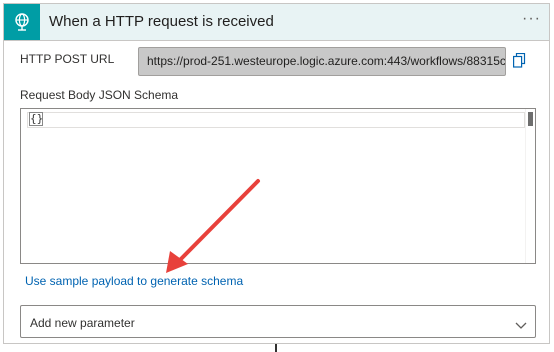 This screenshot has height=352, width=554. Describe the element at coordinates (530, 119) in the screenshot. I see `editor-scroll-thumb` at that location.